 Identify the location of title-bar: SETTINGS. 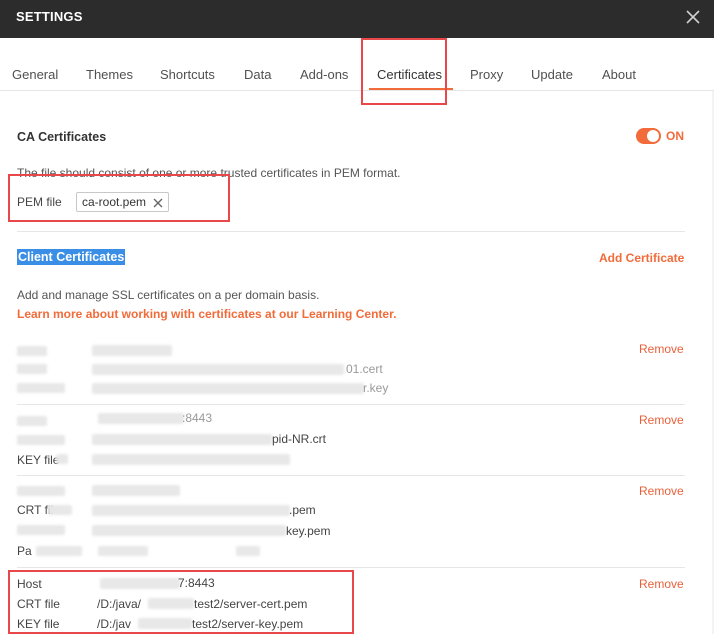
(357, 19).